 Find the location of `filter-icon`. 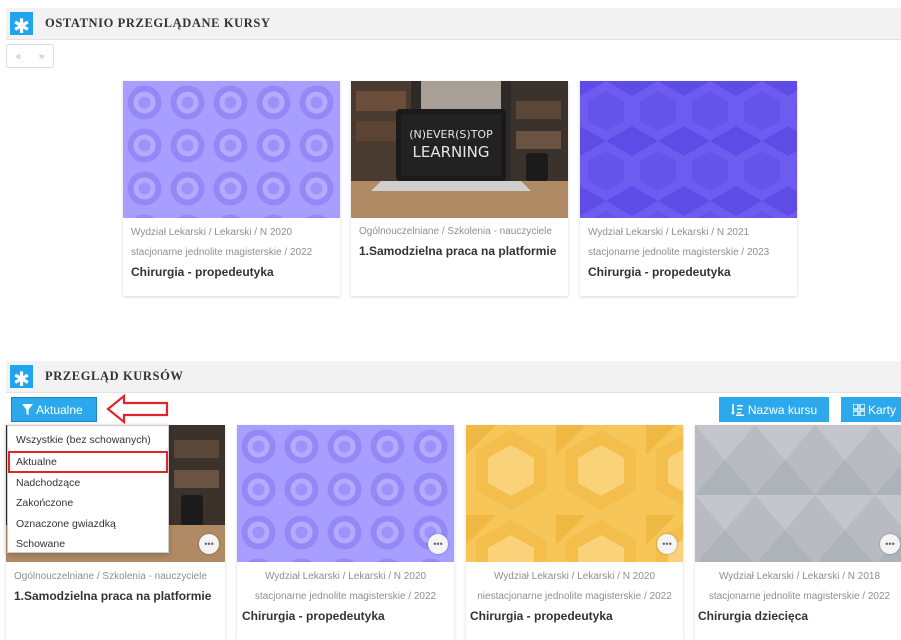

filter-icon is located at coordinates (27, 409).